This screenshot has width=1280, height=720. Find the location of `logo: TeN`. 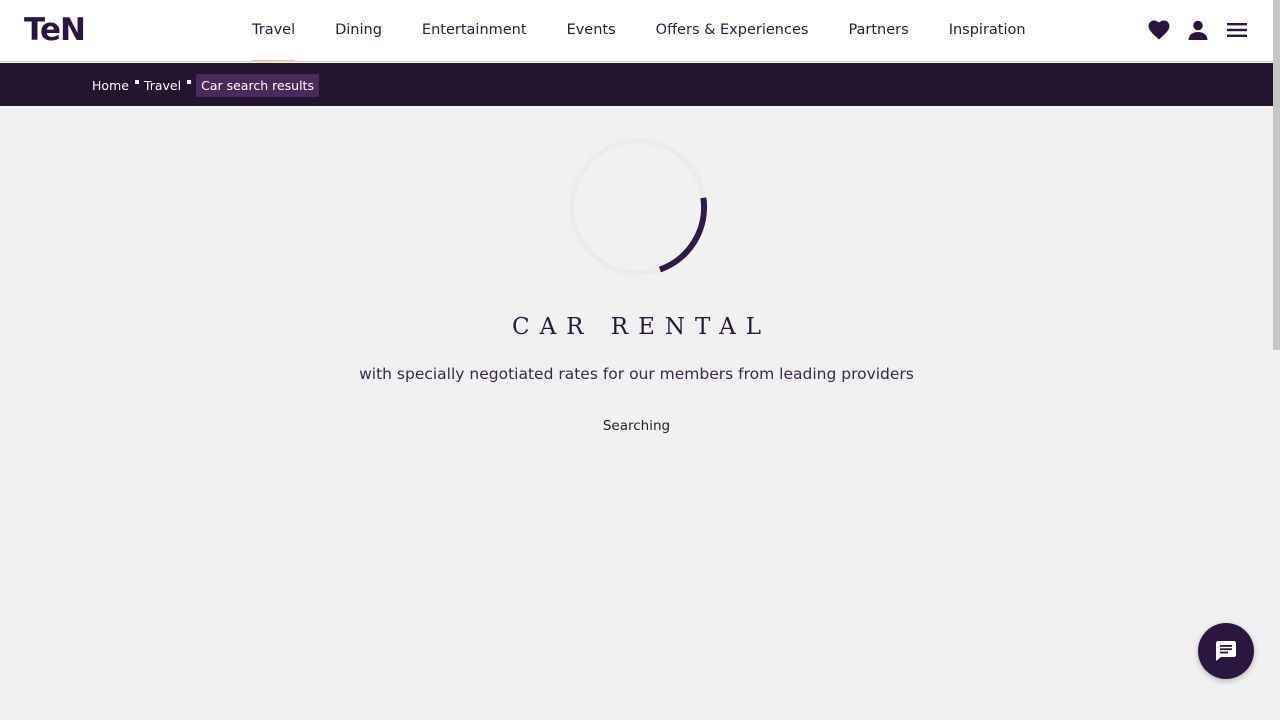

logo: TeN is located at coordinates (55, 30).